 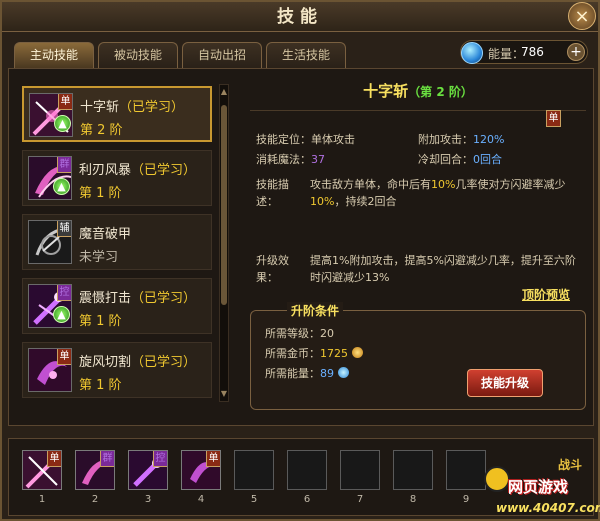 I want to click on required-energy: 所需能量：89, so click(x=307, y=373).